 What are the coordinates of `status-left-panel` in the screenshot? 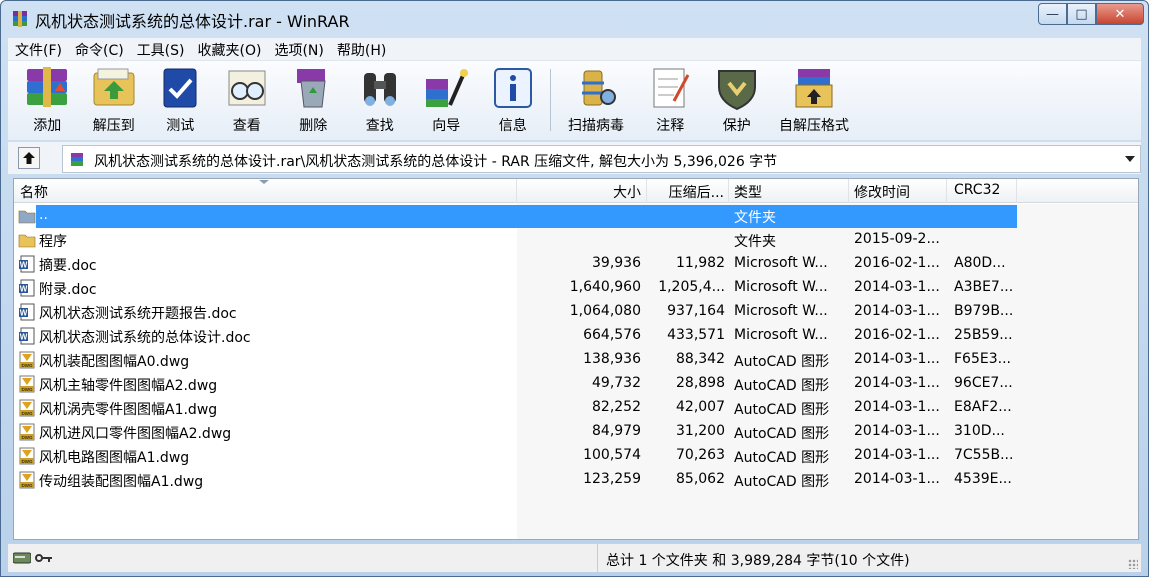 It's located at (303, 558).